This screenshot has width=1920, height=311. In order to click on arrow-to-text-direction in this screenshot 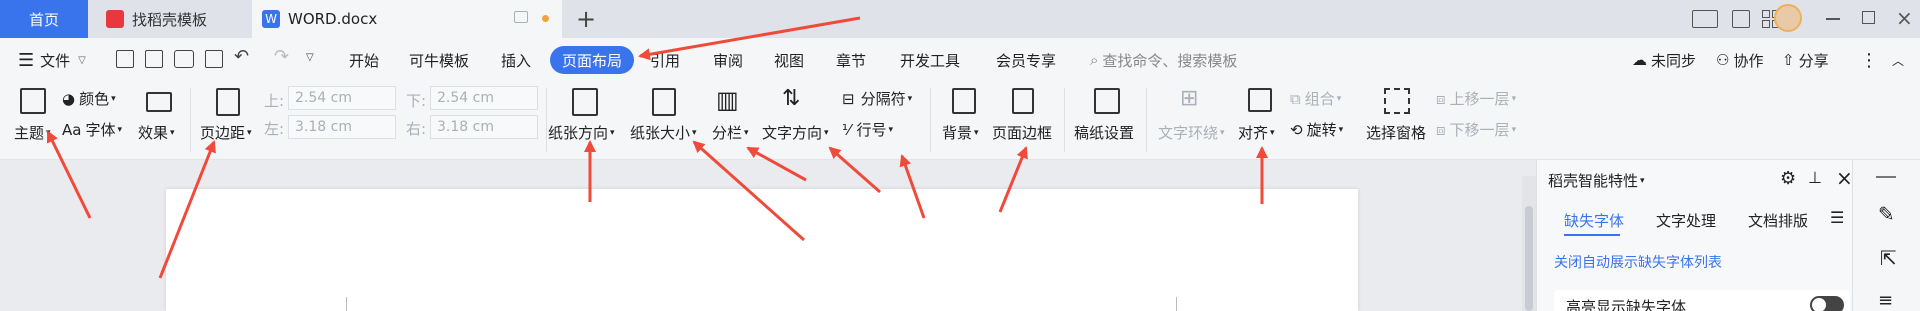, I will do `click(854, 170)`.